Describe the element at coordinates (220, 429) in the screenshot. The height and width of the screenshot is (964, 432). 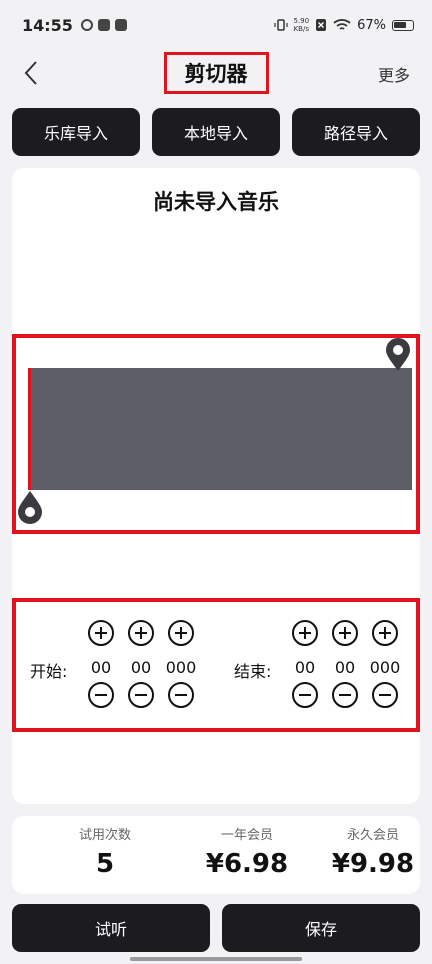
I see `waveform-area` at that location.